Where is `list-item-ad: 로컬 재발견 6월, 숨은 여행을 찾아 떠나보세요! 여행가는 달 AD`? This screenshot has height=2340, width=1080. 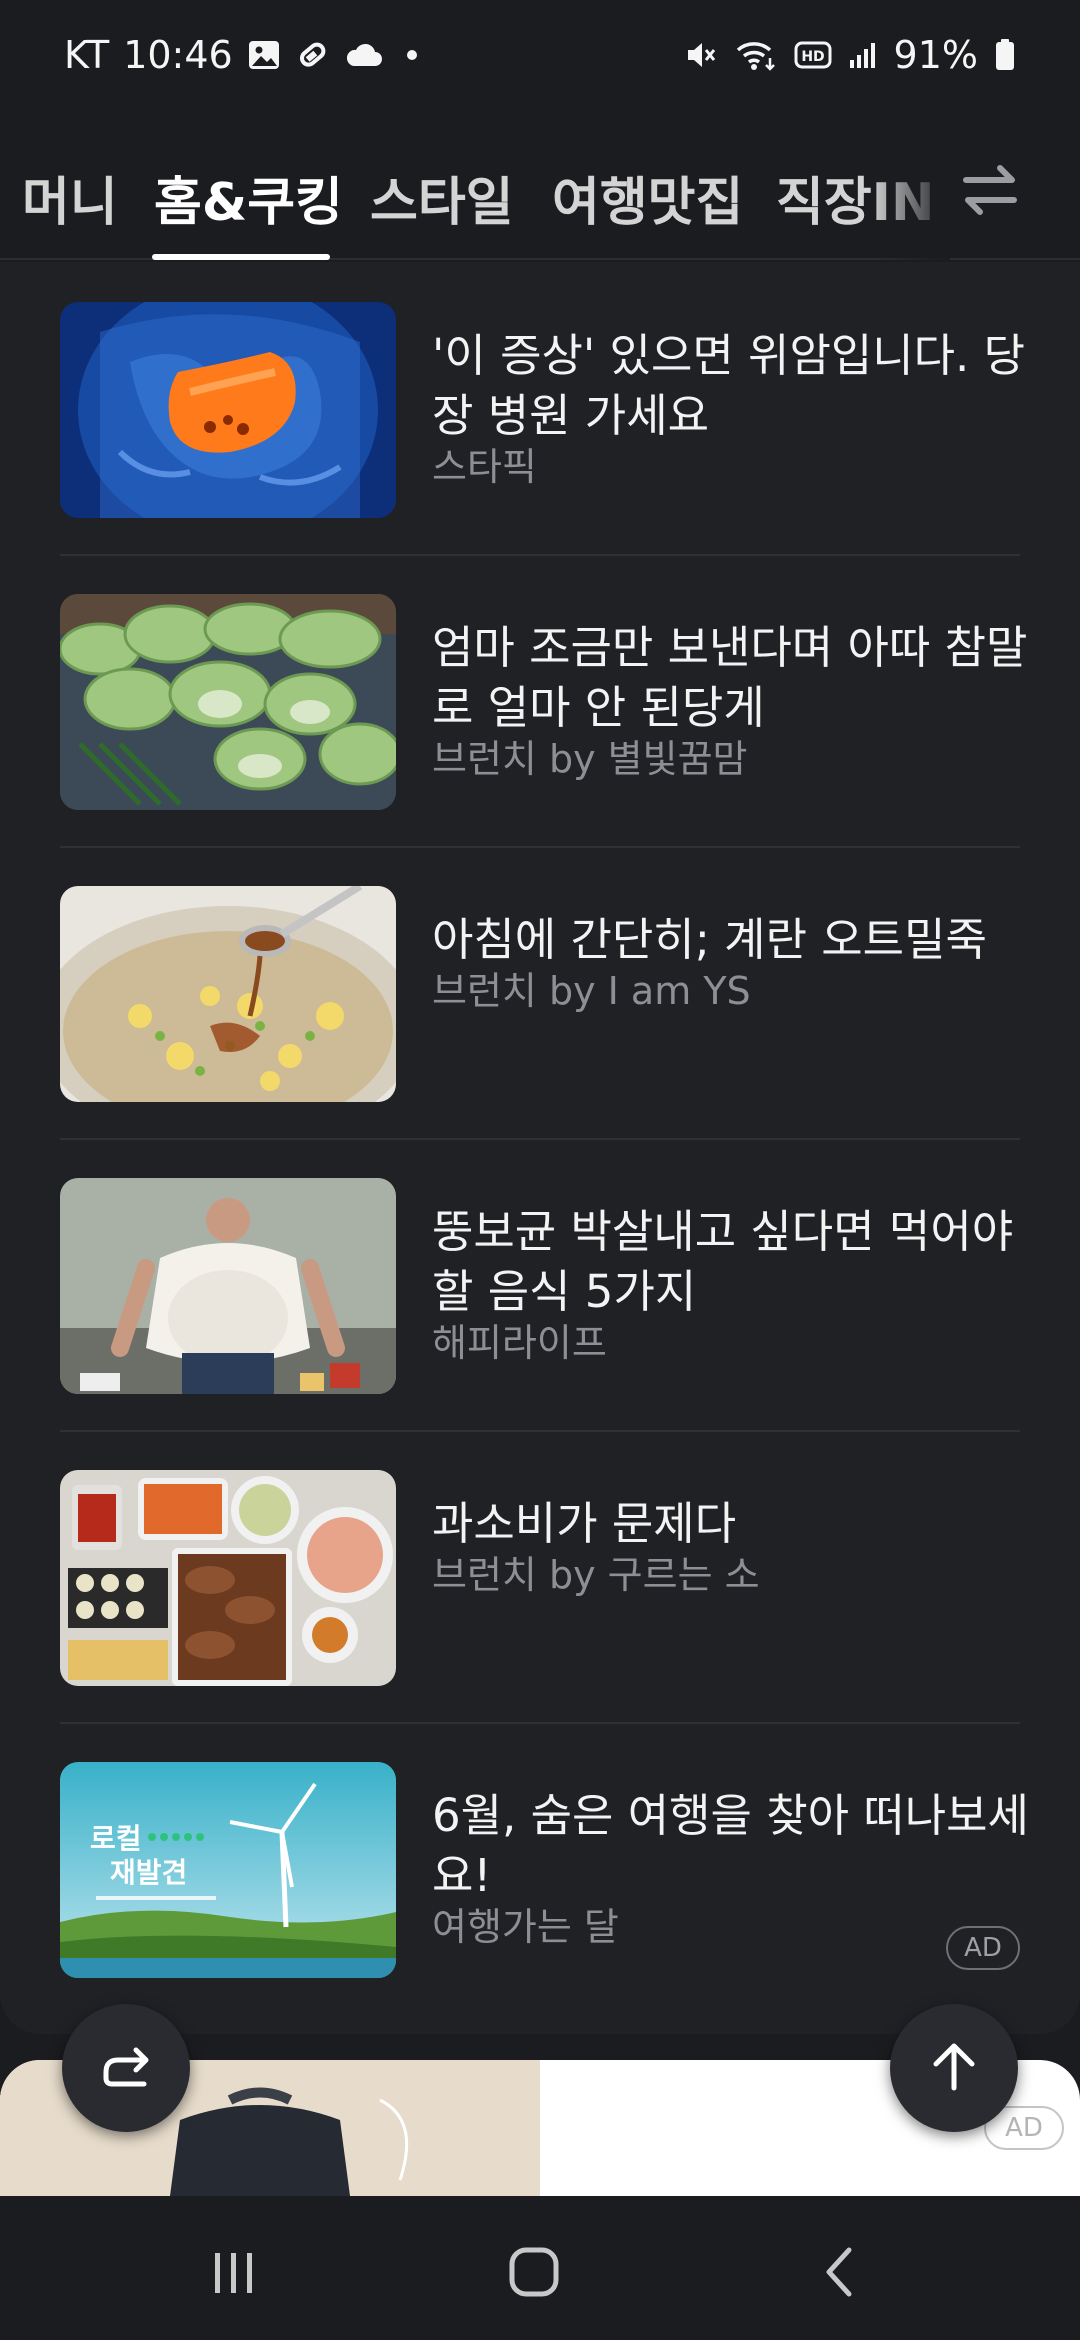 list-item-ad: 로컬 재발견 6월, 숨은 여행을 찾아 떠나보세요! 여행가는 달 AD is located at coordinates (544, 1877).